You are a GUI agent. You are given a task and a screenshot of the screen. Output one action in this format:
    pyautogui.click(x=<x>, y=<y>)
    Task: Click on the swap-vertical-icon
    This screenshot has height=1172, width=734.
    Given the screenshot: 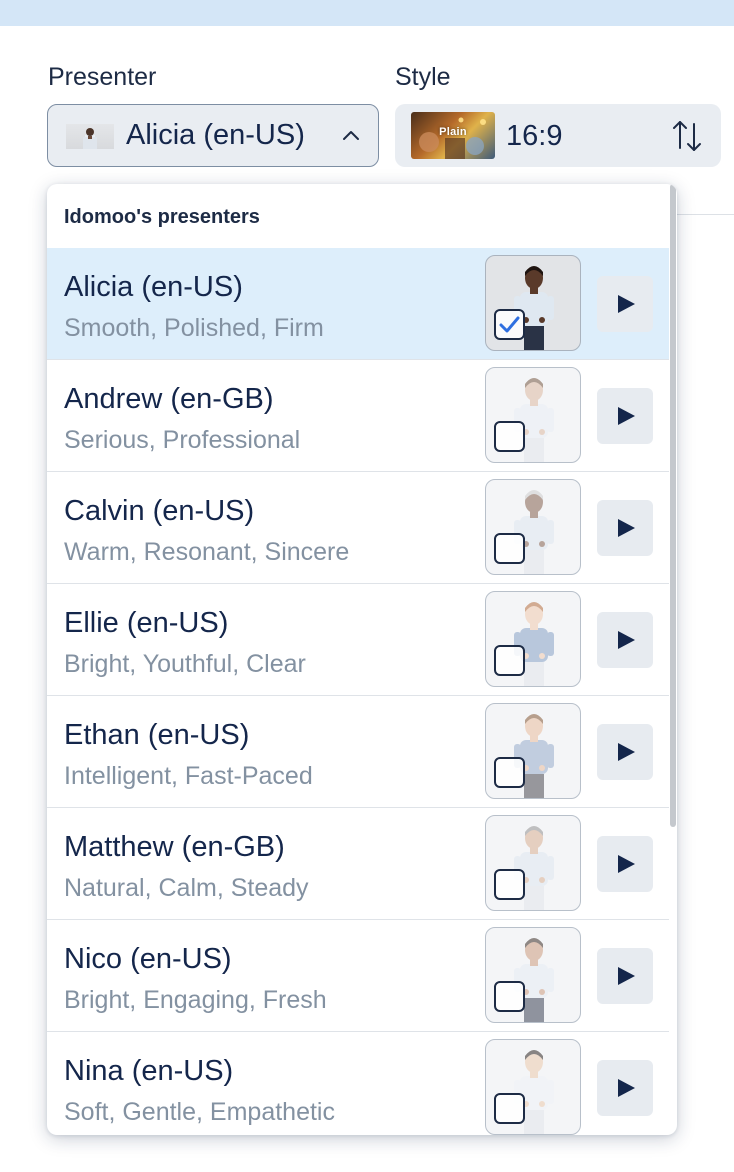 What is the action you would take?
    pyautogui.click(x=687, y=136)
    